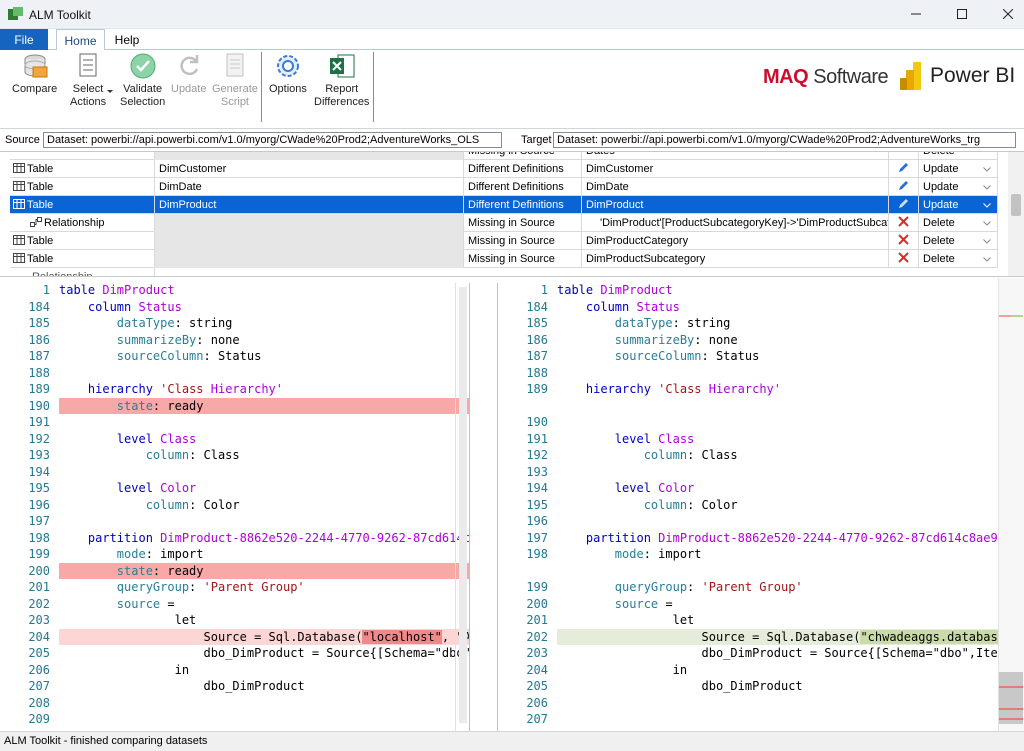 Image resolution: width=1024 pixels, height=751 pixels. Describe the element at coordinates (958, 156) in the screenshot. I see `action-cell: Delete` at that location.